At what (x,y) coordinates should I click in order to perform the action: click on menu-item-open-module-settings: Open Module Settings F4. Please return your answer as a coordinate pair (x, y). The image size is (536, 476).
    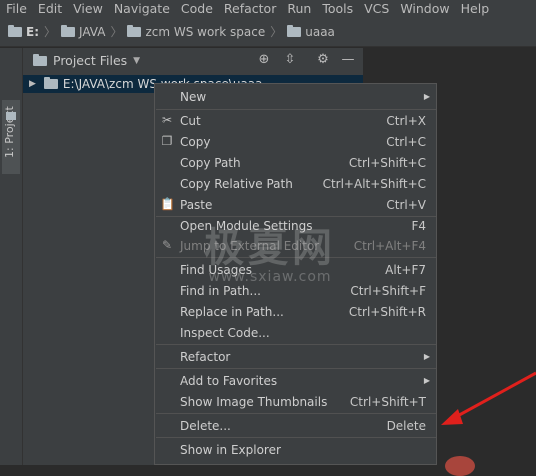
    Looking at the image, I should click on (295, 225).